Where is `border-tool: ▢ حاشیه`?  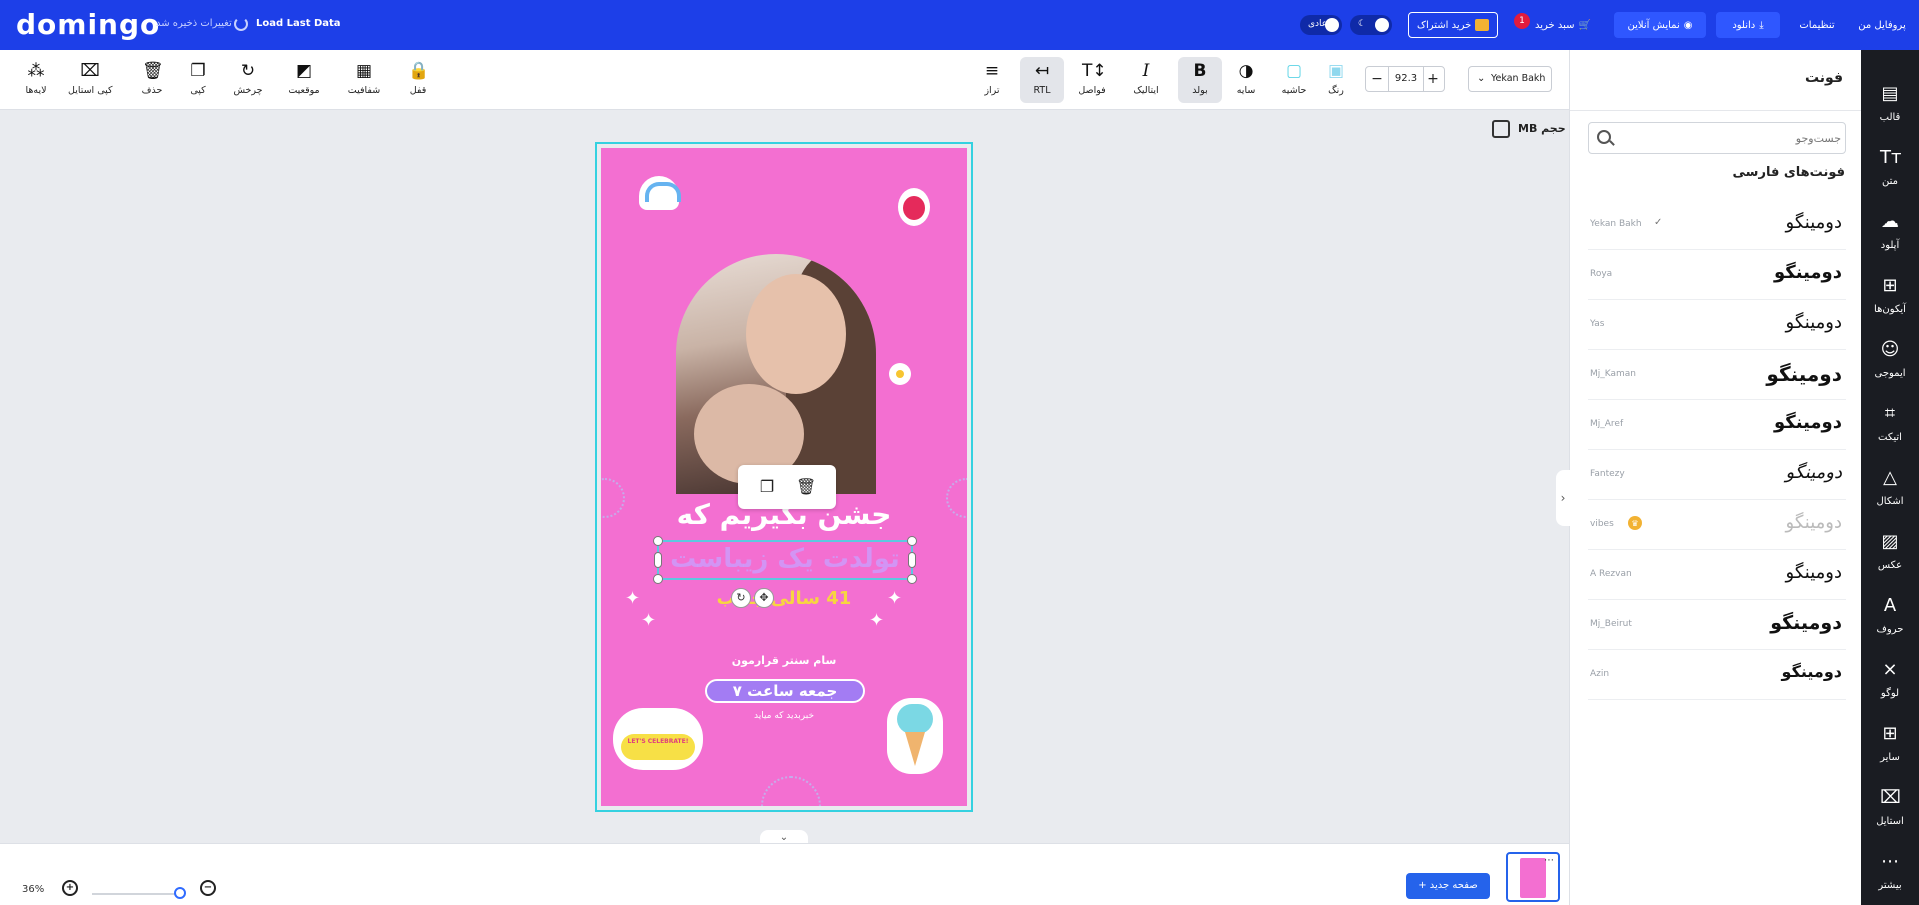
border-tool: ▢ حاشیه is located at coordinates (1294, 80).